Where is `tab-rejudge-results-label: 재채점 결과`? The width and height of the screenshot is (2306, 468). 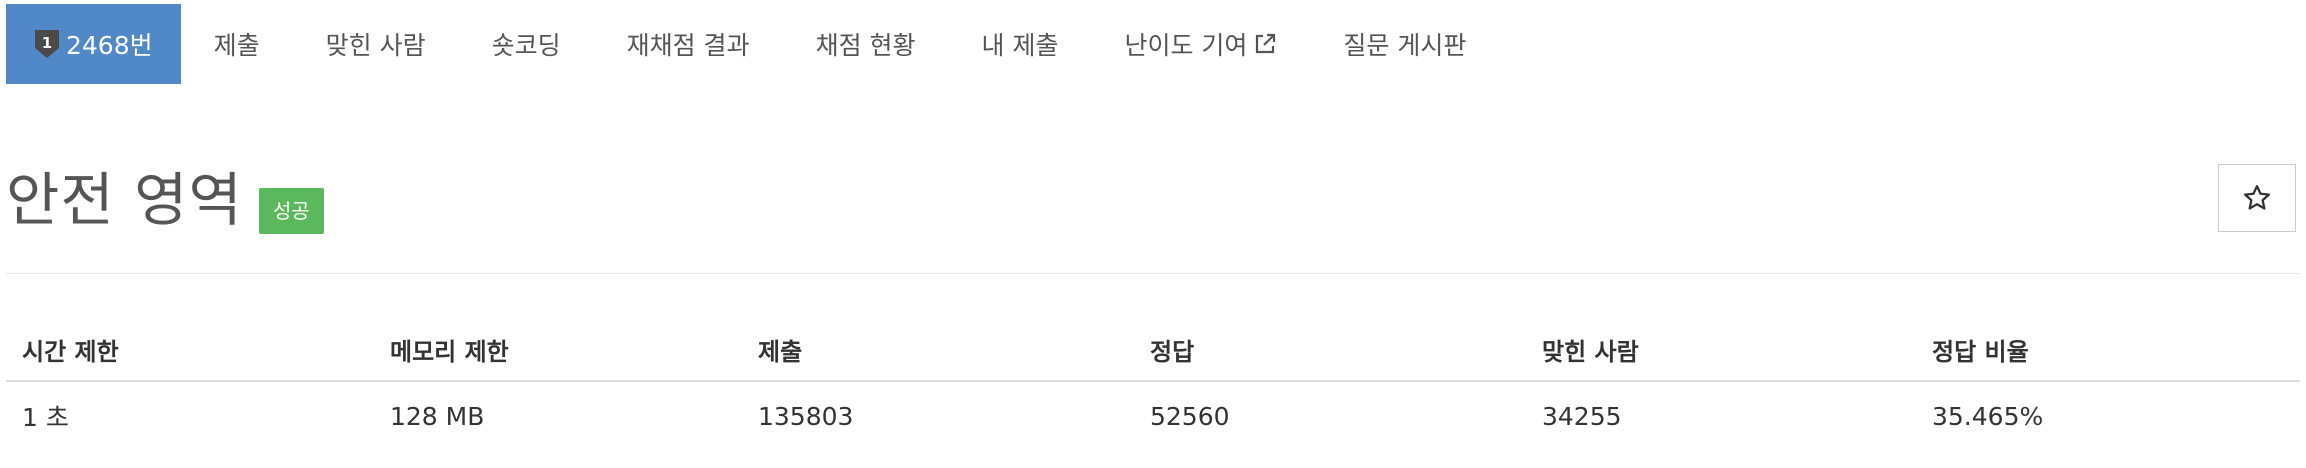
tab-rejudge-results-label: 재채점 결과 is located at coordinates (688, 45).